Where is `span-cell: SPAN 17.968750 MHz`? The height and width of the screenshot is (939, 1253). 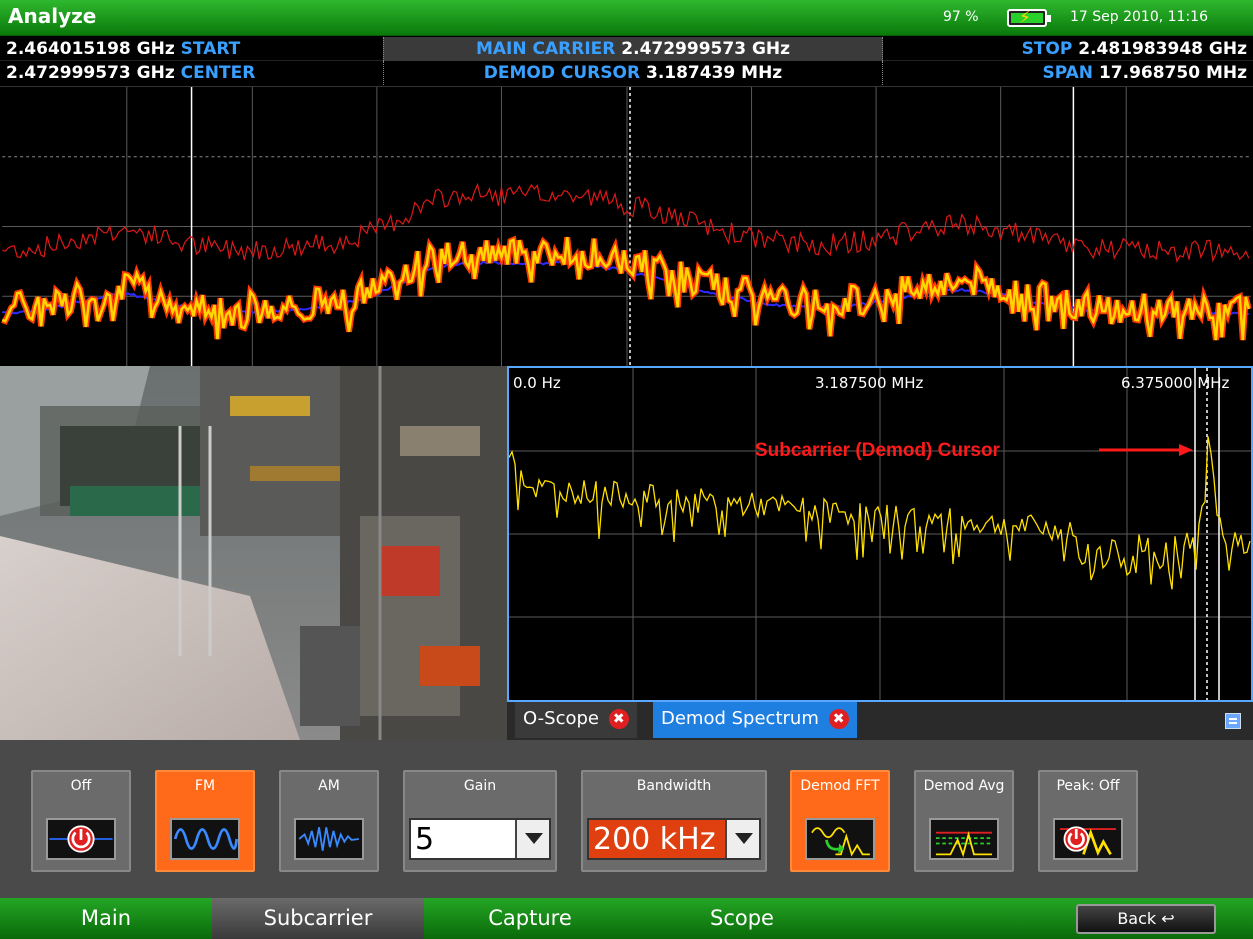 span-cell: SPAN 17.968750 MHz is located at coordinates (1068, 73).